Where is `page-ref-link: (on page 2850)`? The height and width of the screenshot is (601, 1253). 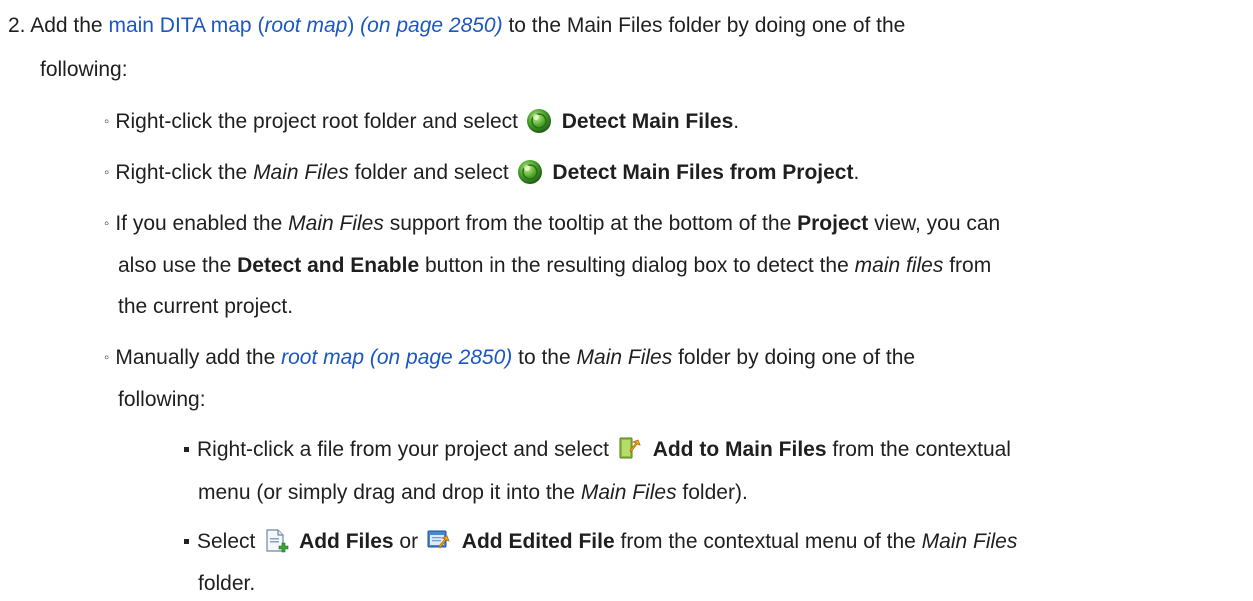 page-ref-link: (on page 2850) is located at coordinates (431, 25).